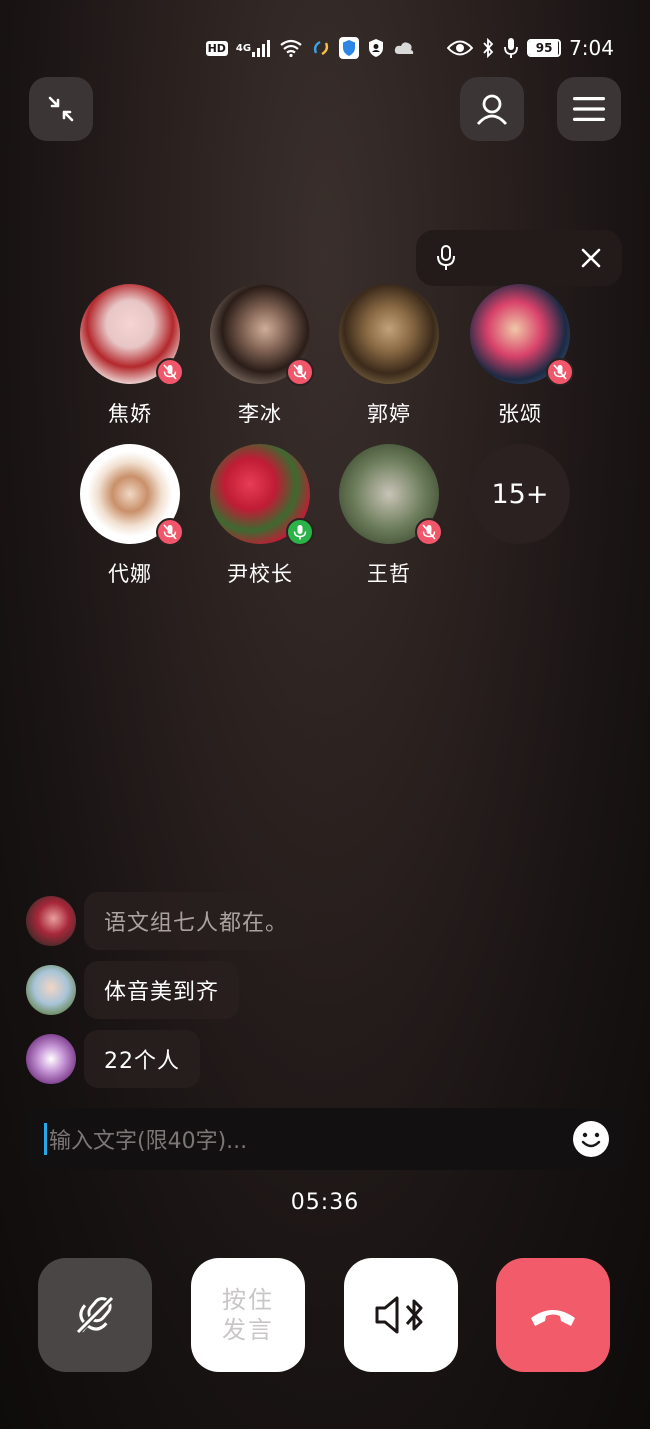  I want to click on participant-tile: 焦娇, so click(130, 356).